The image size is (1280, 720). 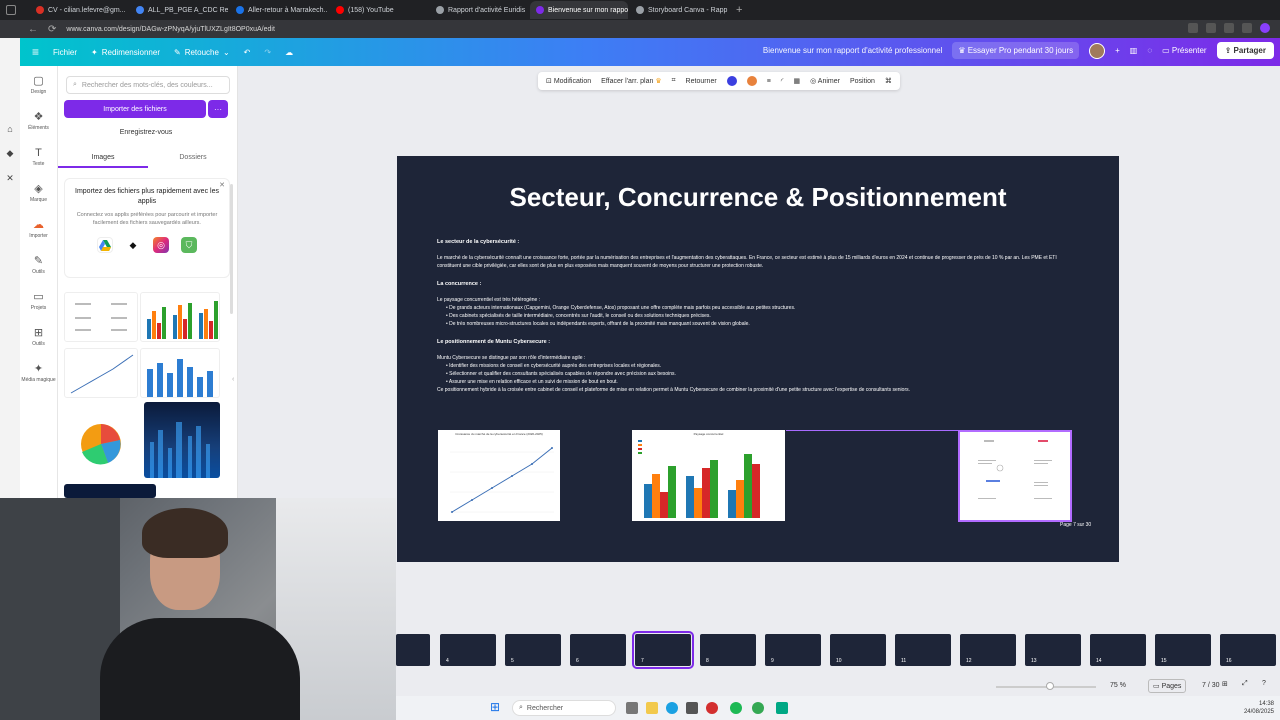 What do you see at coordinates (135, 109) in the screenshot?
I see `import-files-button: Importer des fichiers` at bounding box center [135, 109].